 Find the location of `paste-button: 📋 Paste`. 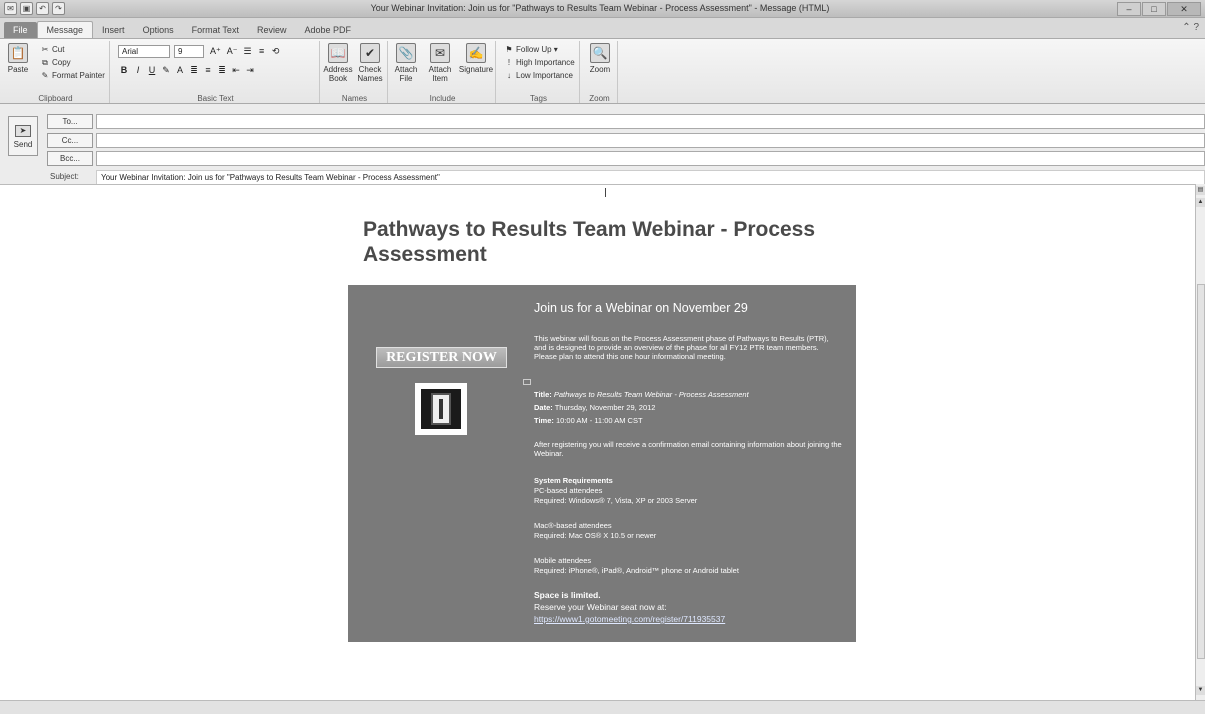

paste-button: 📋 Paste is located at coordinates (18, 58).